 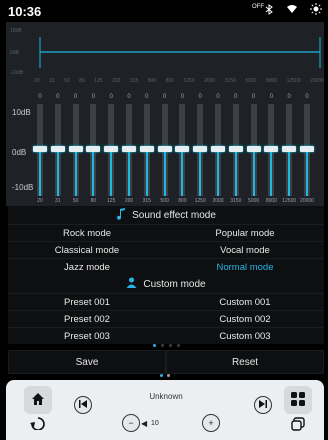 What do you see at coordinates (19, 152) in the screenshot?
I see `slider-axis-mid: 0dB` at bounding box center [19, 152].